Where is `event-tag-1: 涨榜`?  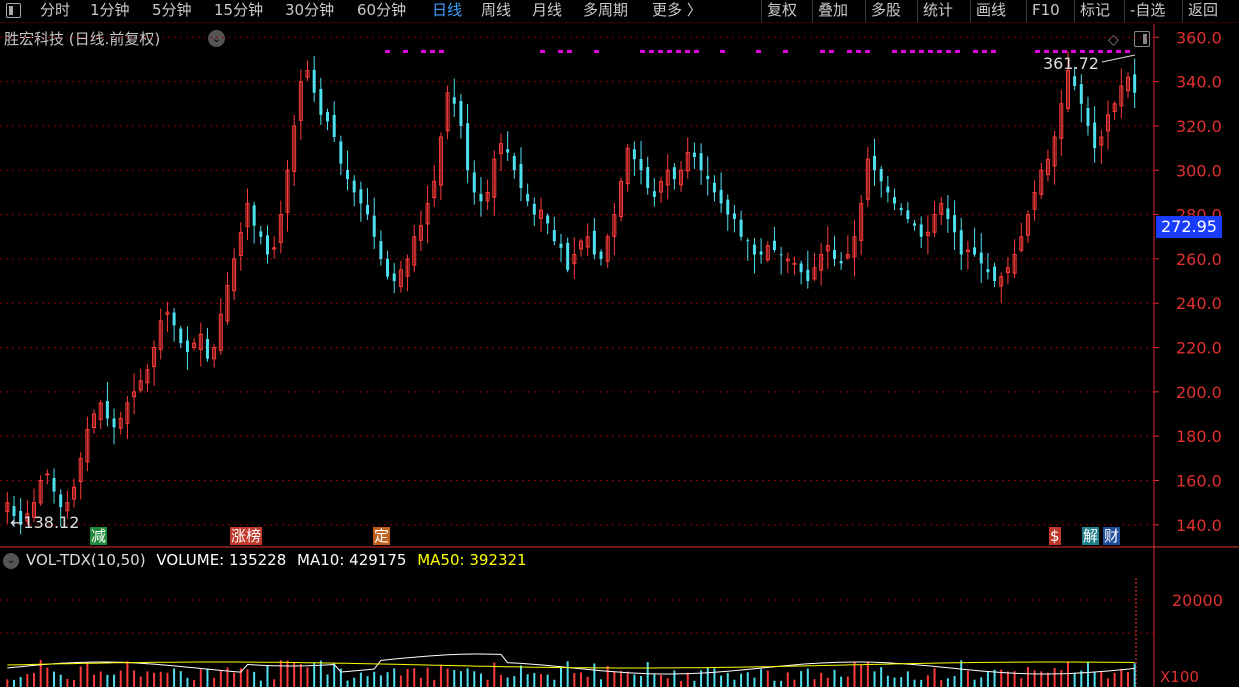 event-tag-1: 涨榜 is located at coordinates (246, 536).